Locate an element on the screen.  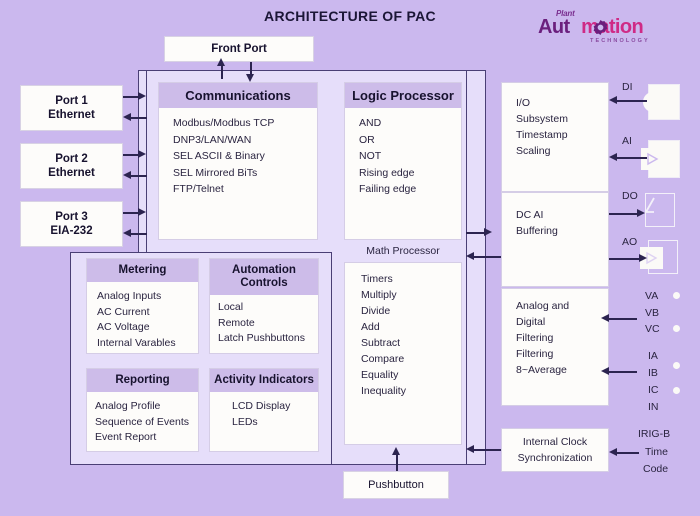
math-processor-item: Equality is located at coordinates (380, 375).